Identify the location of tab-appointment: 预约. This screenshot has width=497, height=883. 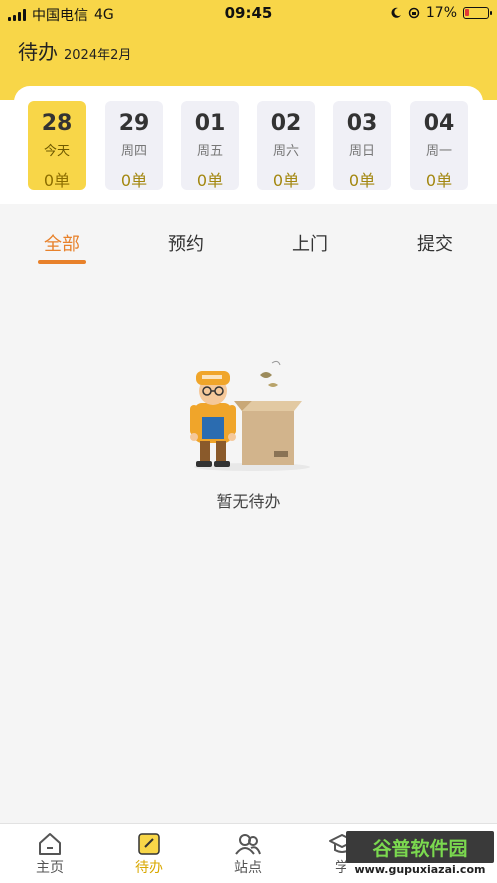
(186, 243).